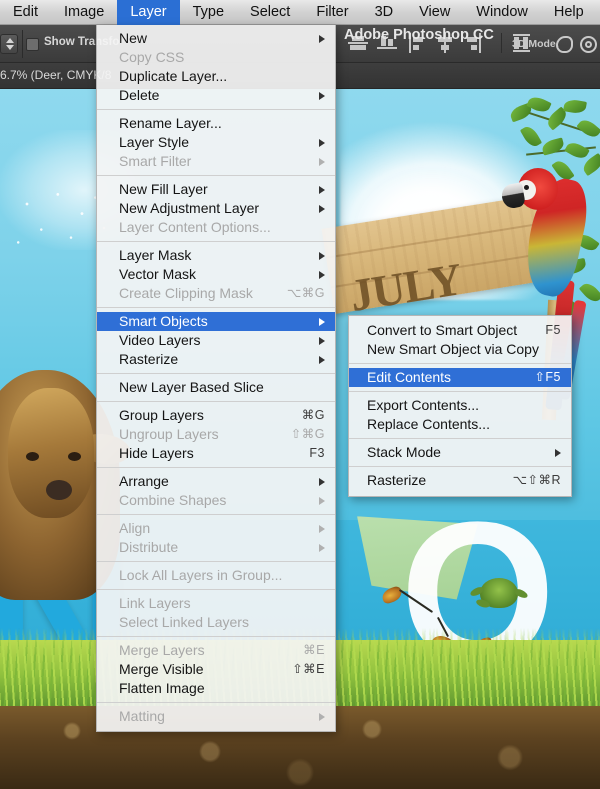  Describe the element at coordinates (317, 453) in the screenshot. I see `menu-item-shortcut: F3` at that location.